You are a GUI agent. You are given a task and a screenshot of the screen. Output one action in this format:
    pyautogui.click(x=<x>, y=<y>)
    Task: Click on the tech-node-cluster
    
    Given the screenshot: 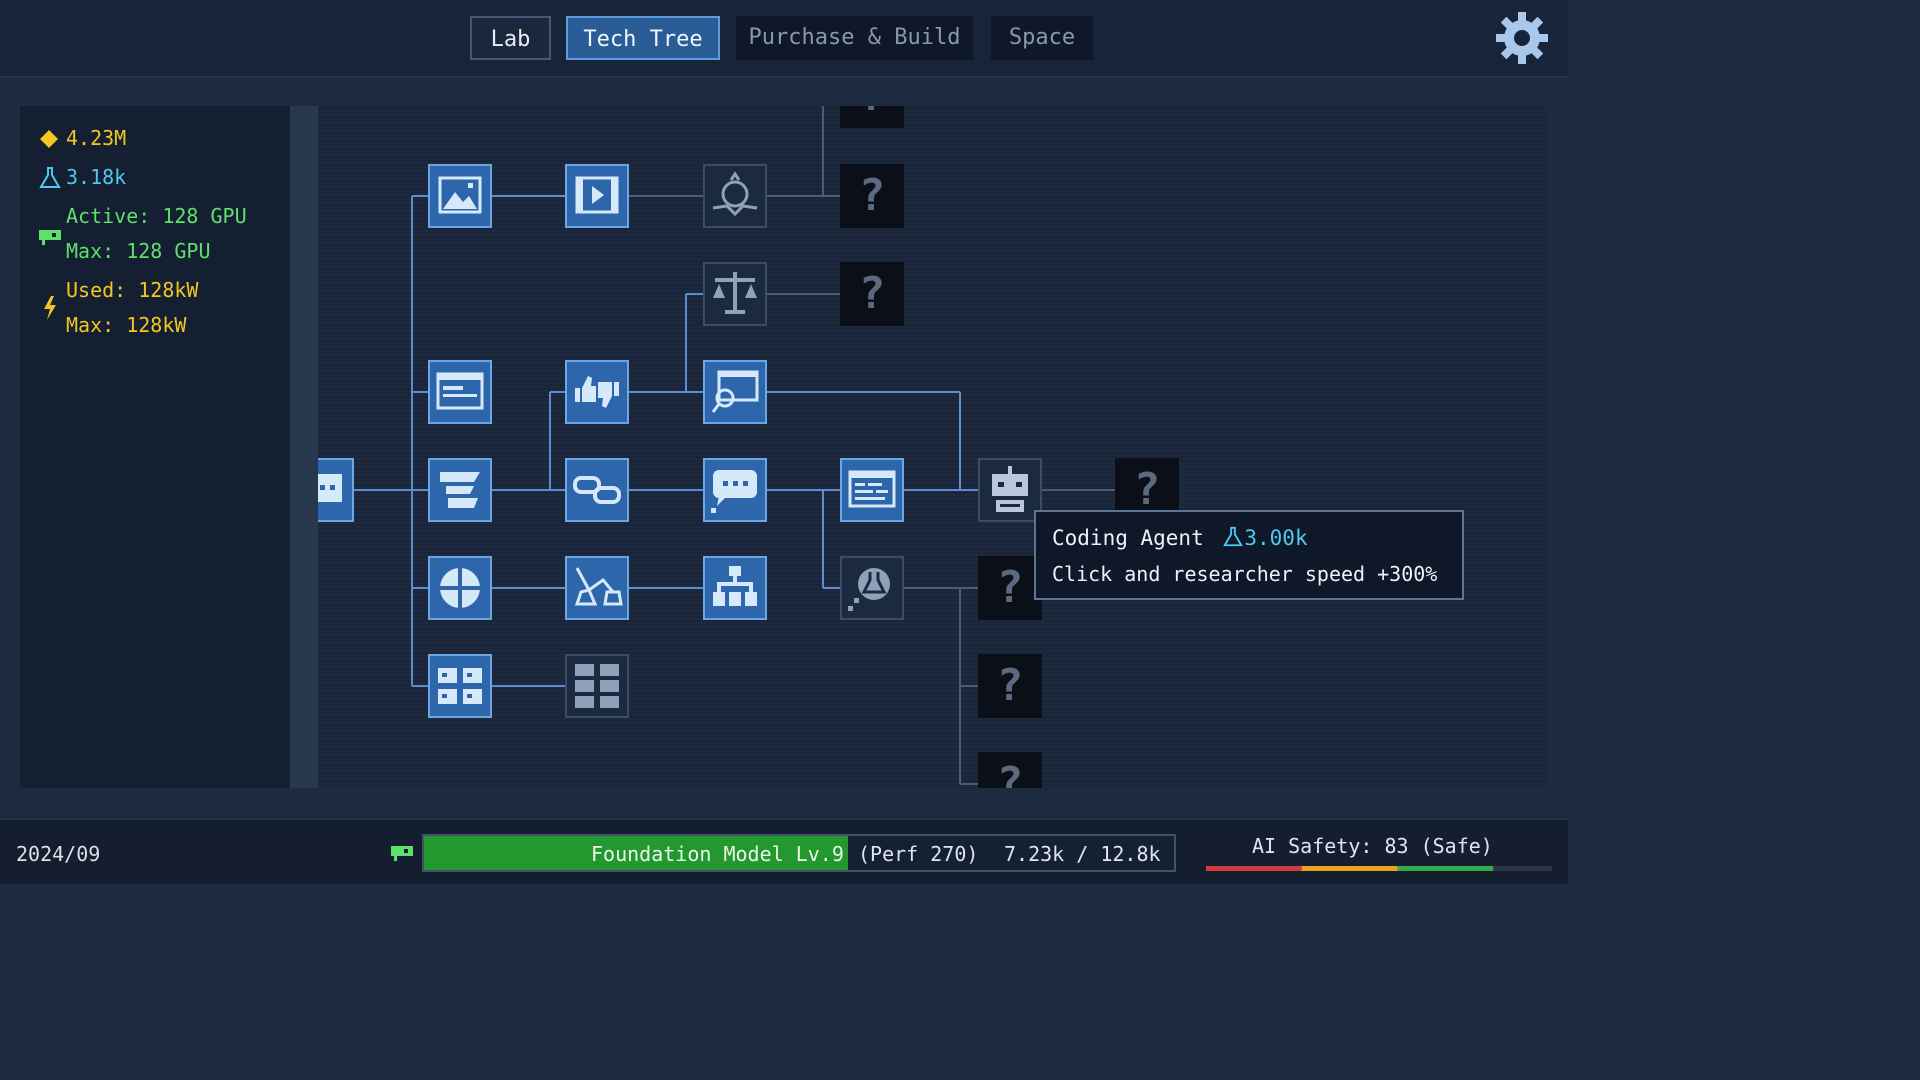 What is the action you would take?
    pyautogui.click(x=460, y=686)
    